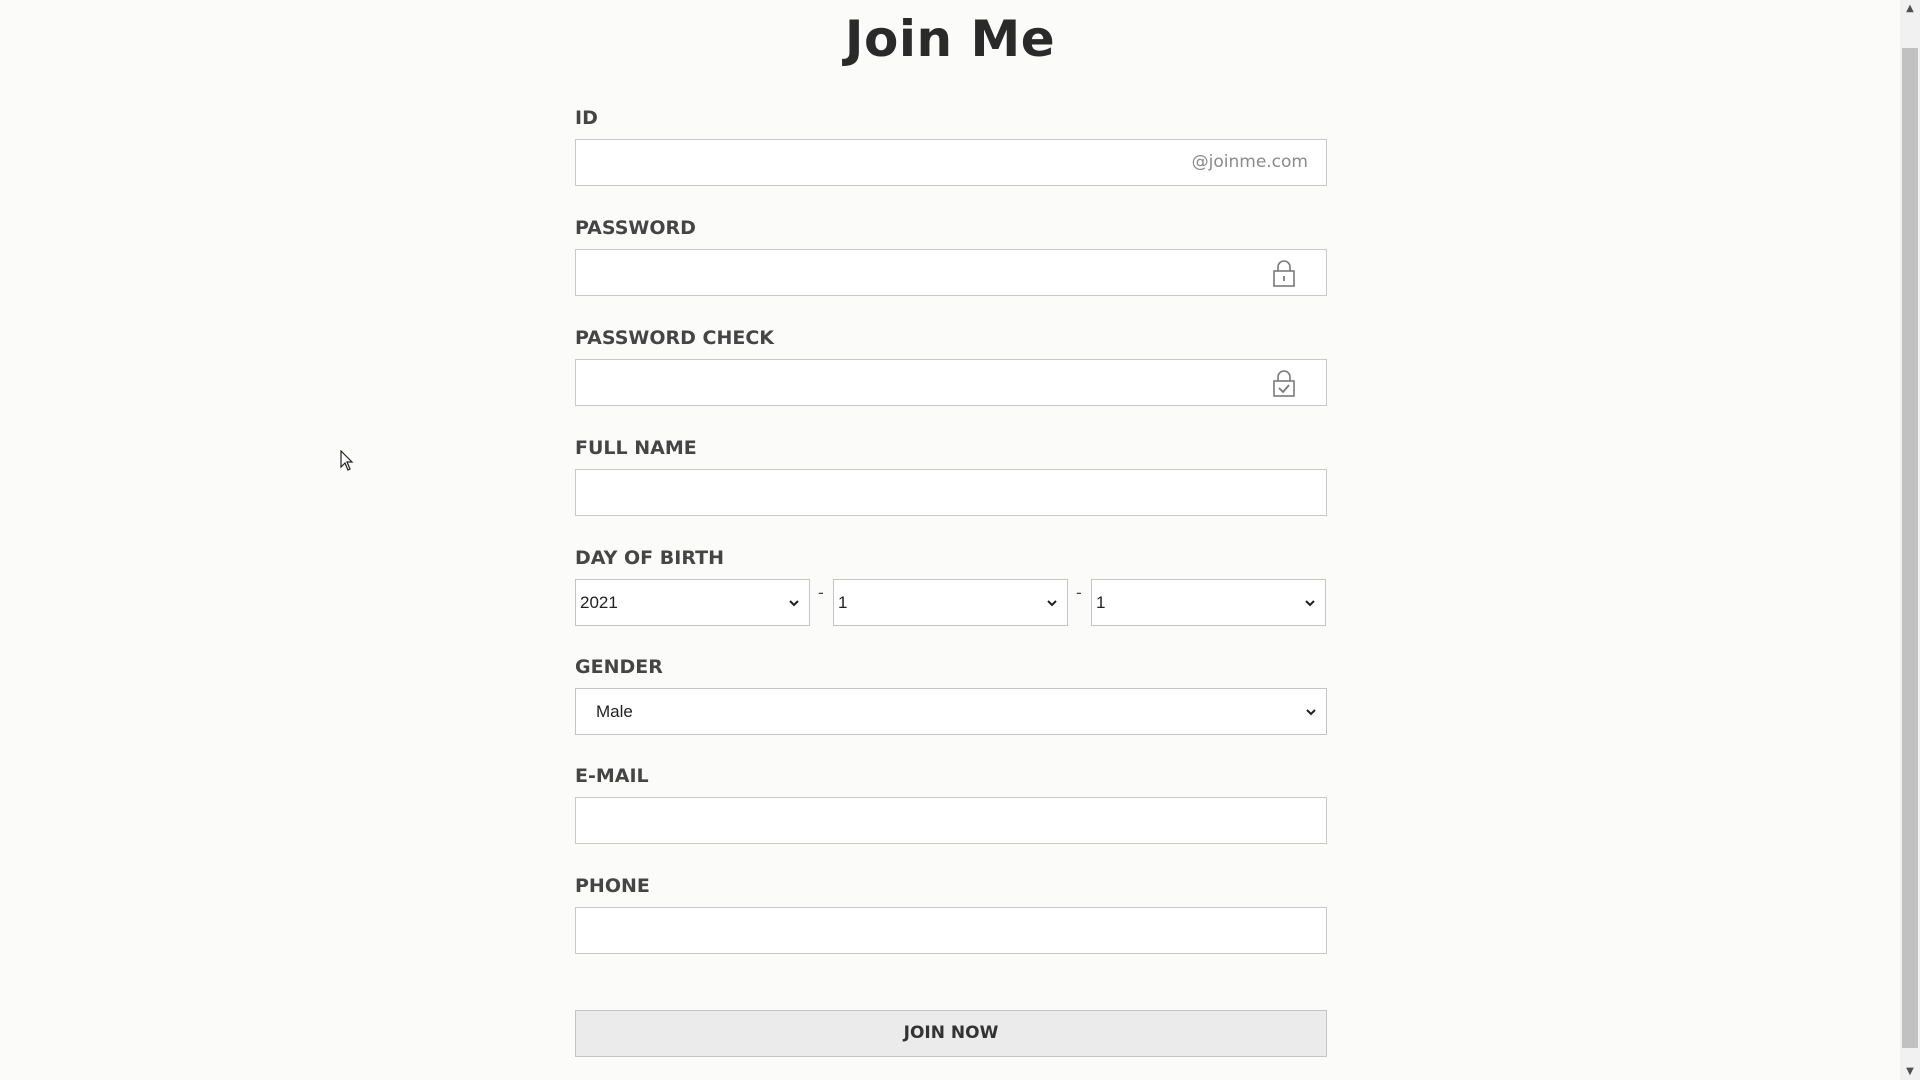  I want to click on join-now-button: JOIN NOW, so click(951, 1033).